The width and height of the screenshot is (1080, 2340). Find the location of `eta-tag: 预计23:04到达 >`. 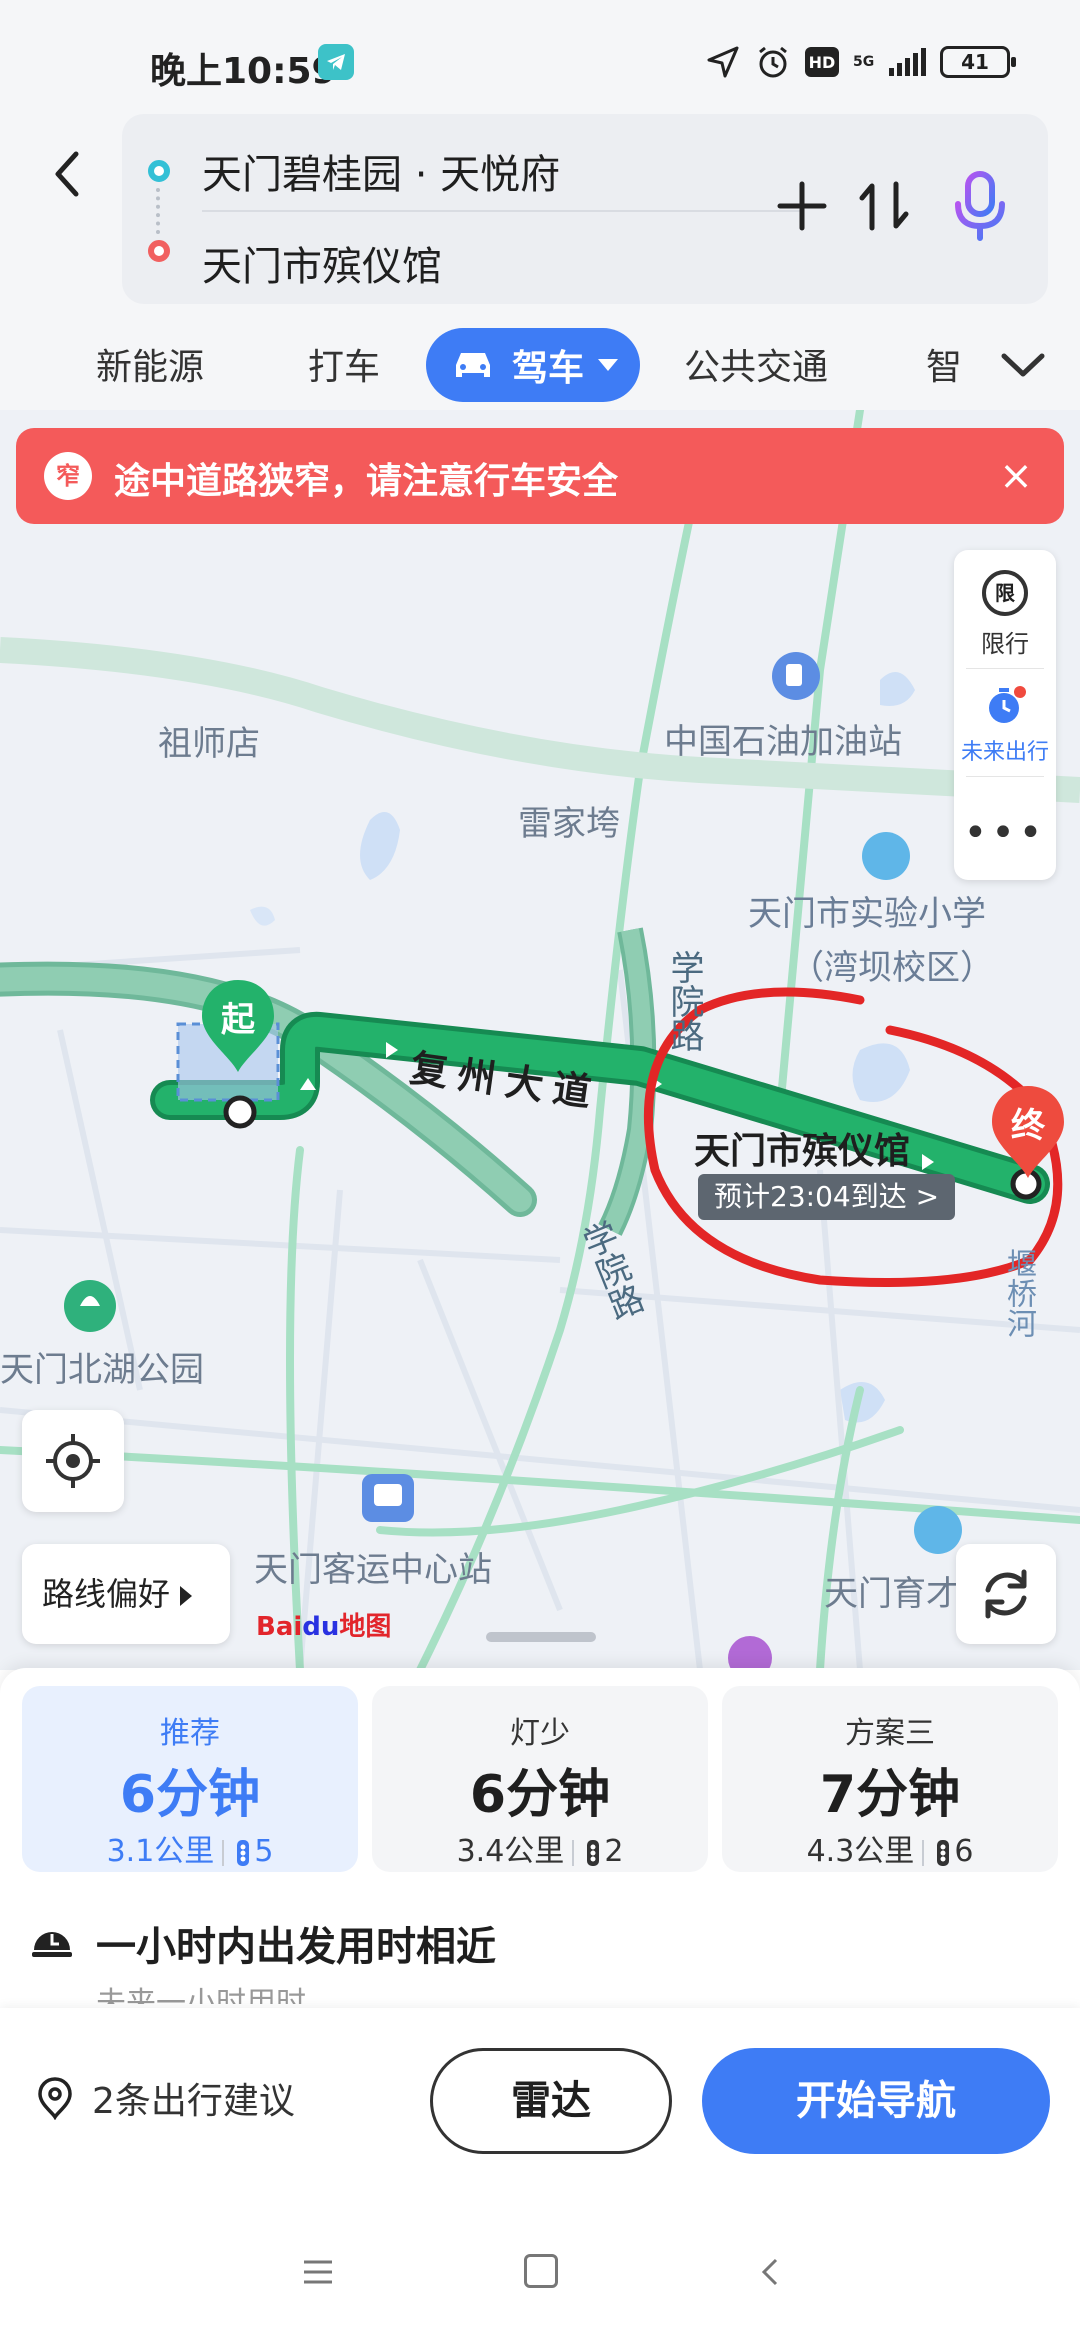

eta-tag: 预计23:04到达 > is located at coordinates (827, 1197).